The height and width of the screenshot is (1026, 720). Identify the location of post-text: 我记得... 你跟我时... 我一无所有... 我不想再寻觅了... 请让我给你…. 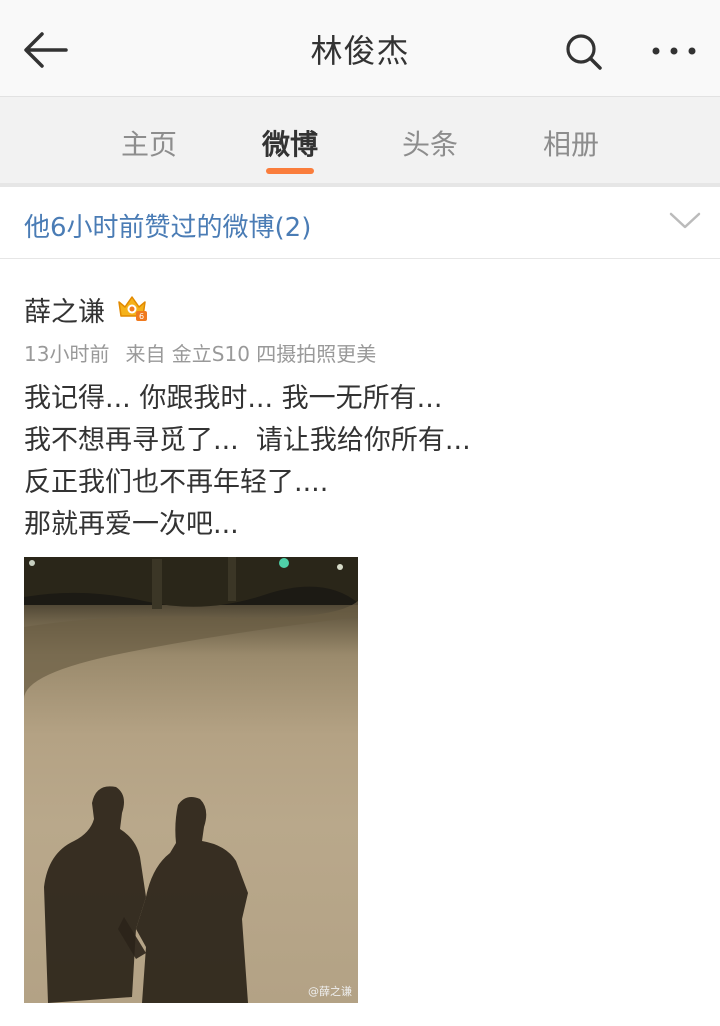
(247, 462).